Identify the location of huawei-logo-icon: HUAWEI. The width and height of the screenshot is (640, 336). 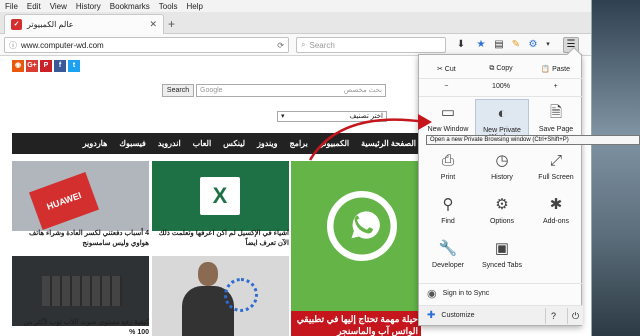
(64, 201).